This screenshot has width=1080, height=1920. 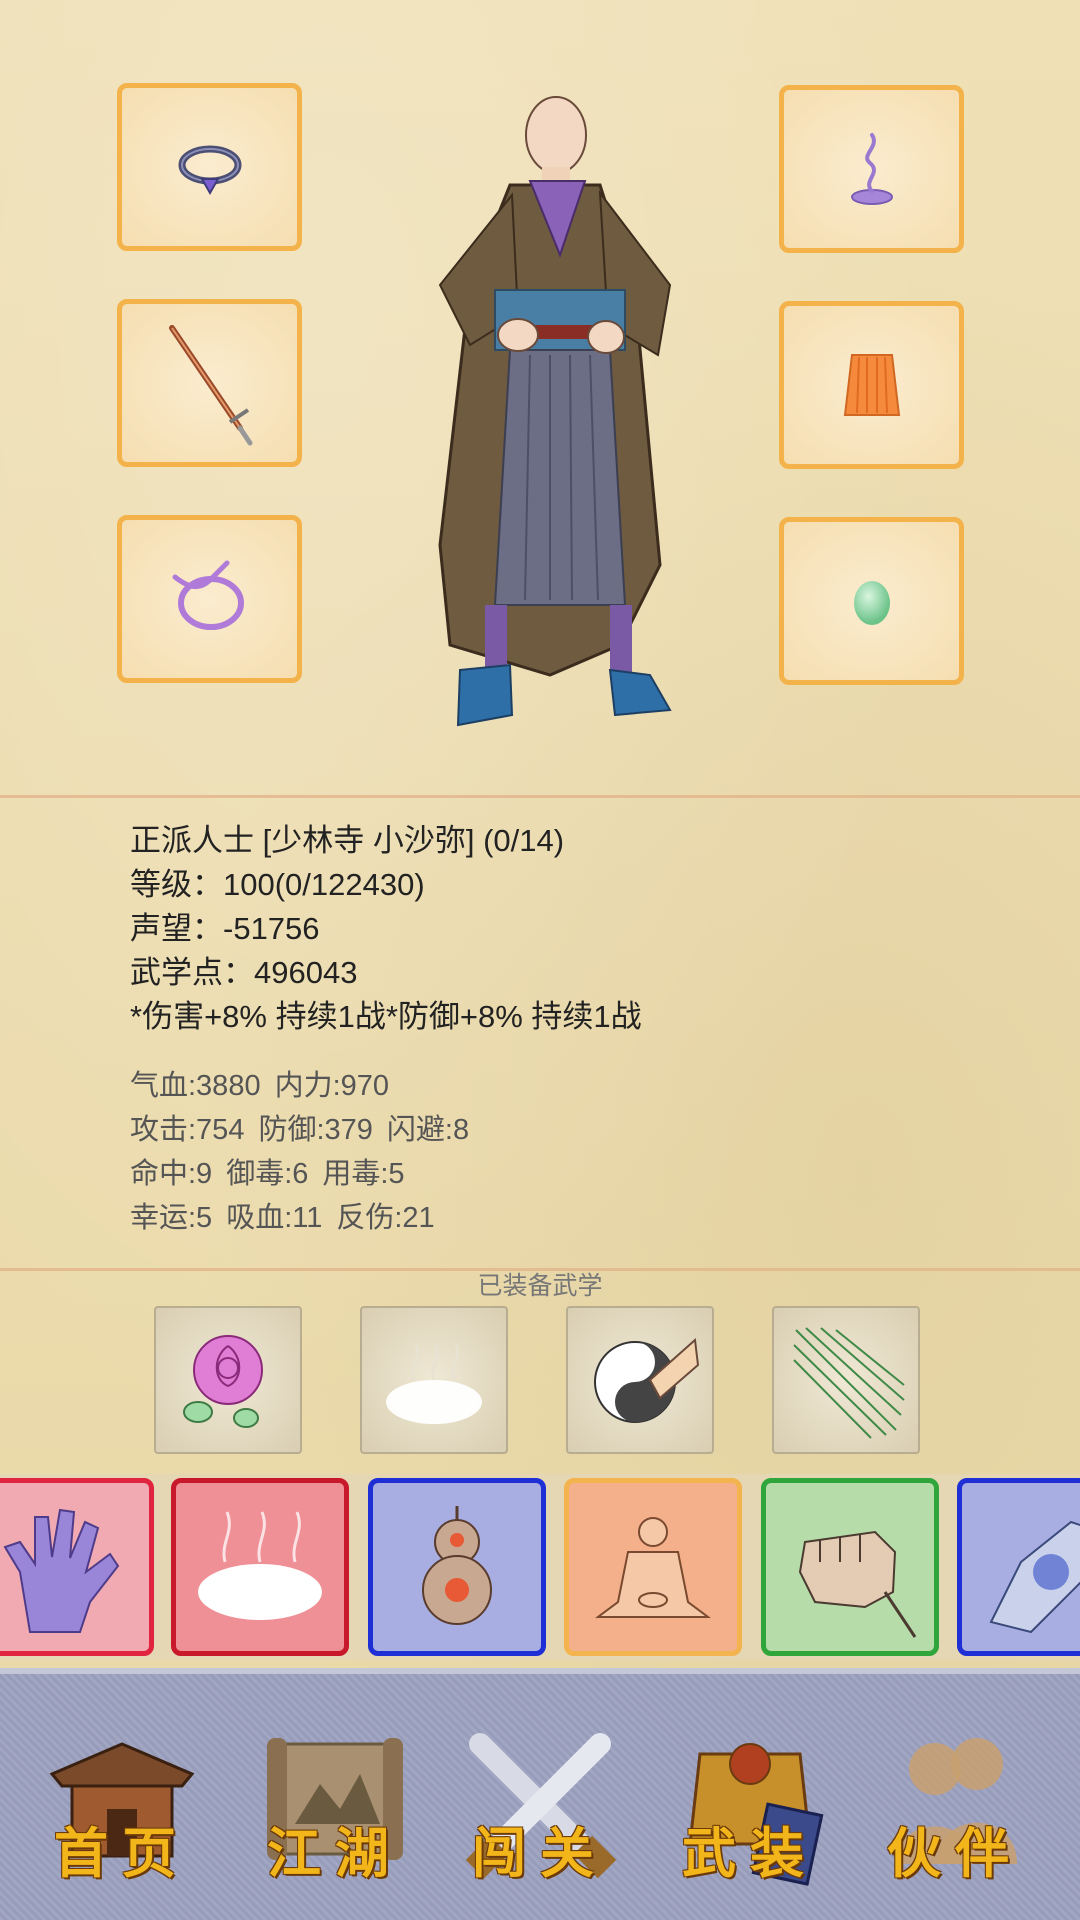 What do you see at coordinates (428, 1130) in the screenshot?
I see `stat-dodge: 闪避:8` at bounding box center [428, 1130].